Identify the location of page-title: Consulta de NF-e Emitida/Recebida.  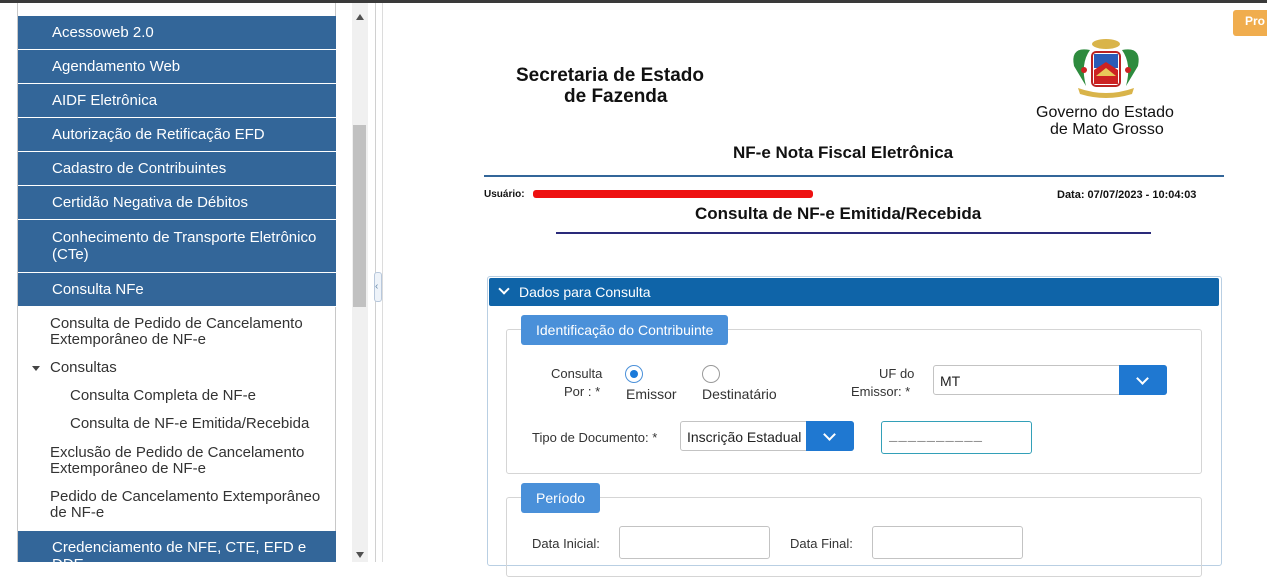
(838, 213).